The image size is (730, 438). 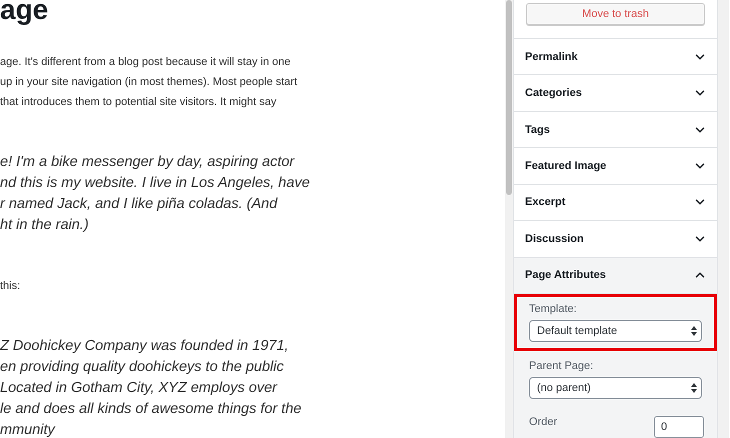 What do you see at coordinates (10, 286) in the screenshot?
I see `paragraph-text-line: this:` at bounding box center [10, 286].